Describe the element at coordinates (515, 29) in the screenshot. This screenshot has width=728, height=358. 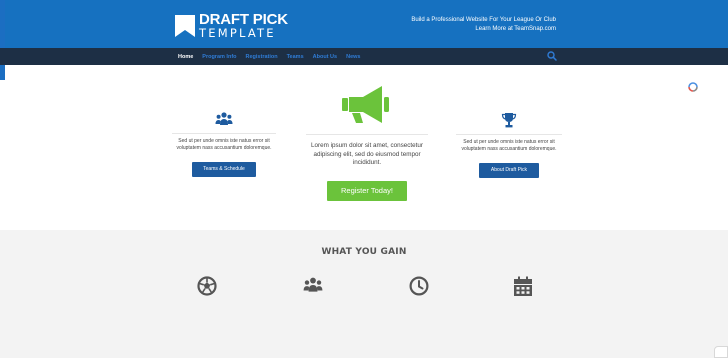
I see `tagline-line2: Learn More at TeamSnap.com` at that location.